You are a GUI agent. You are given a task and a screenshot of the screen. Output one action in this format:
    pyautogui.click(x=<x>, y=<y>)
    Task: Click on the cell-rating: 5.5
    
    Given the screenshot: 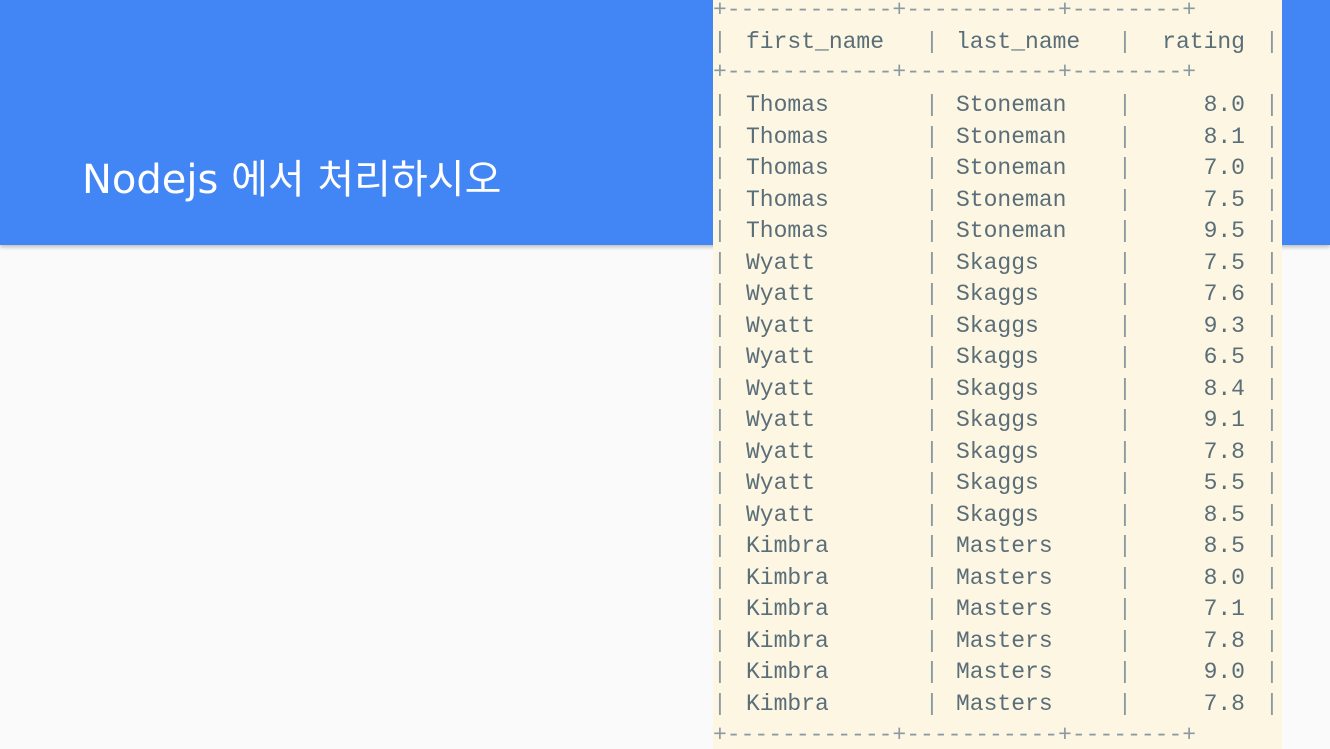 What is the action you would take?
    pyautogui.click(x=1224, y=483)
    